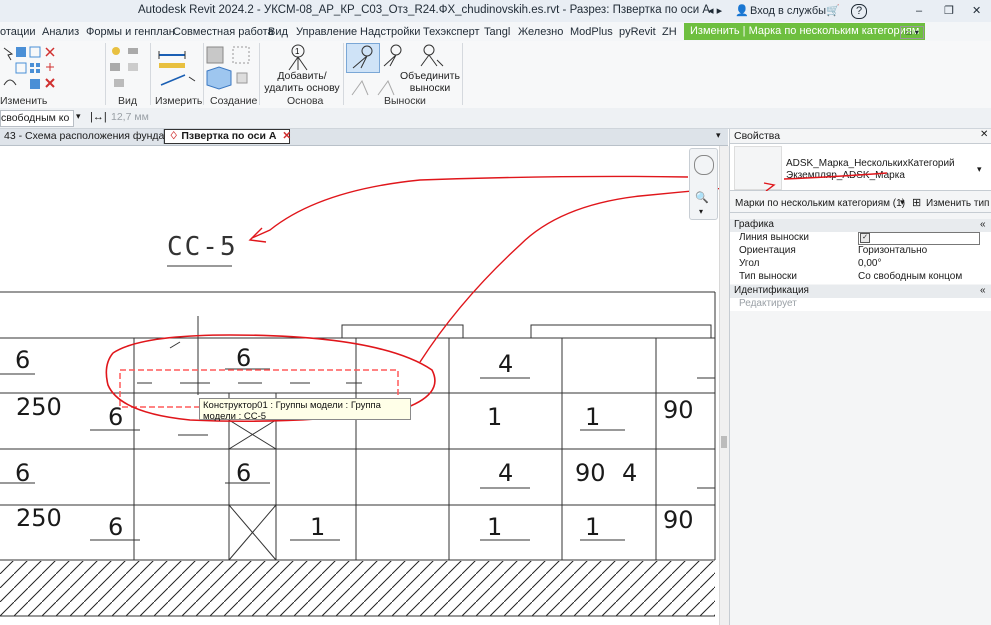 Image resolution: width=991 pixels, height=625 pixels. Describe the element at coordinates (230, 68) in the screenshot. I see `create-tools-icon` at that location.